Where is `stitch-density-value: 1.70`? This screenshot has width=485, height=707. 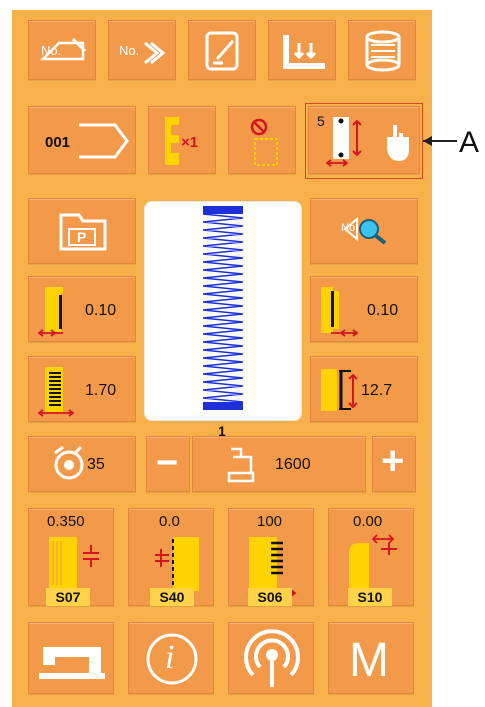 stitch-density-value: 1.70 is located at coordinates (101, 390).